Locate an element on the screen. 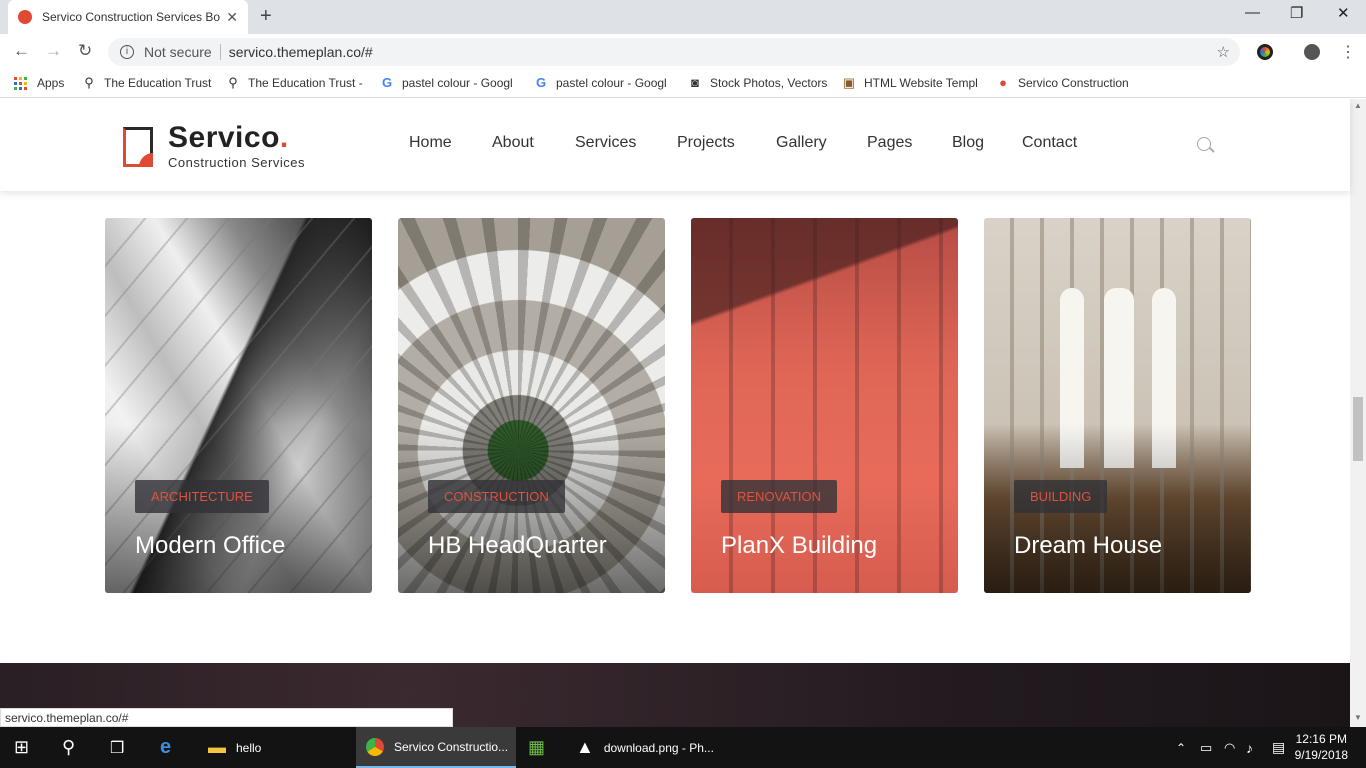 Image resolution: width=1366 pixels, height=768 pixels. photos-icon: ▲ is located at coordinates (585, 747).